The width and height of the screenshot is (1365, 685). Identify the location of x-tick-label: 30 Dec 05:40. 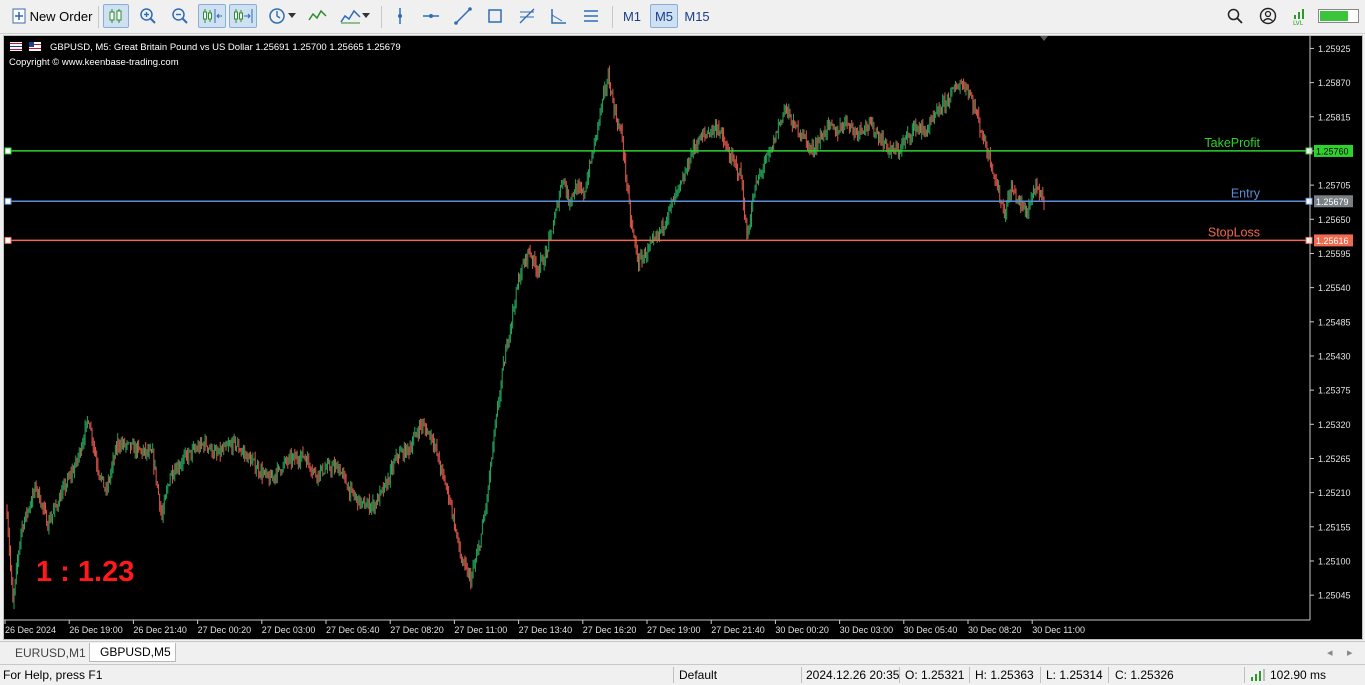
(931, 630).